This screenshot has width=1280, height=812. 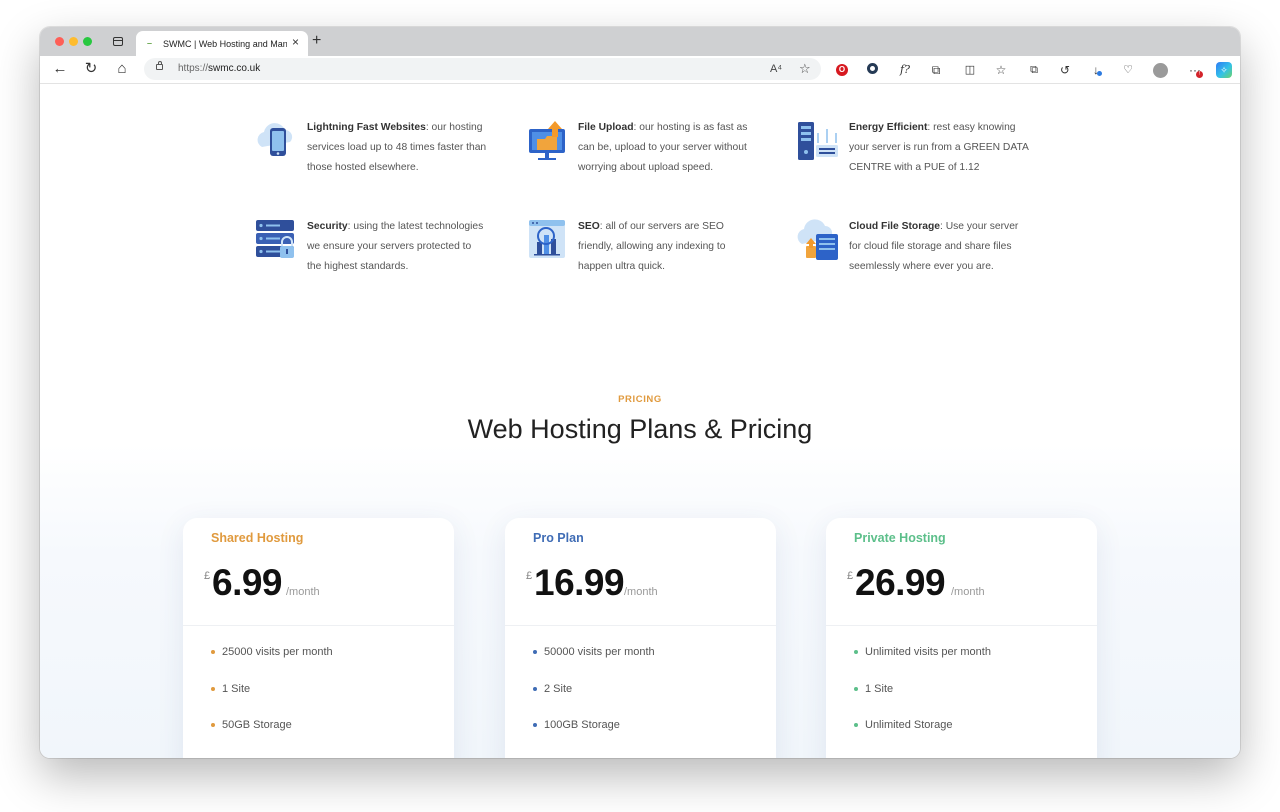 What do you see at coordinates (118, 41) in the screenshot?
I see `tab-actions-icon` at bounding box center [118, 41].